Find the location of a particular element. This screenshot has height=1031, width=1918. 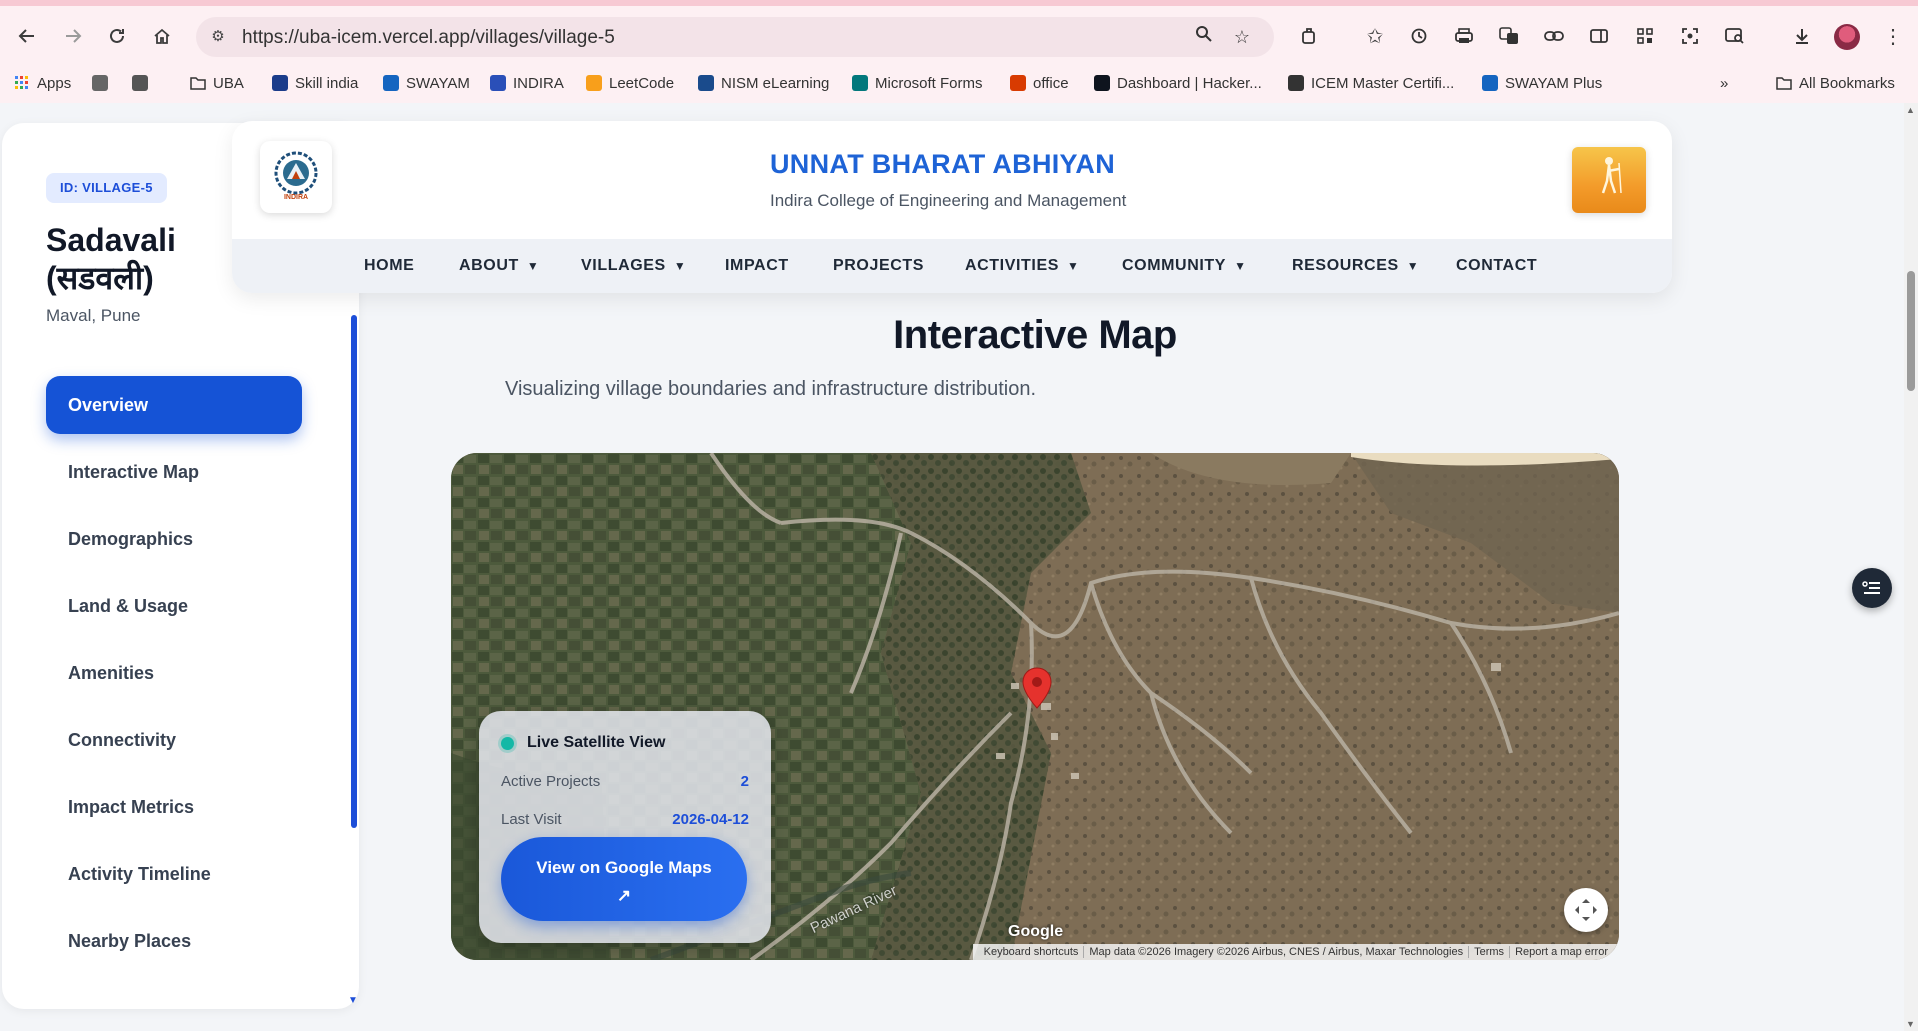

sidebar-item-nearby-places: Nearby Places is located at coordinates (174, 941).